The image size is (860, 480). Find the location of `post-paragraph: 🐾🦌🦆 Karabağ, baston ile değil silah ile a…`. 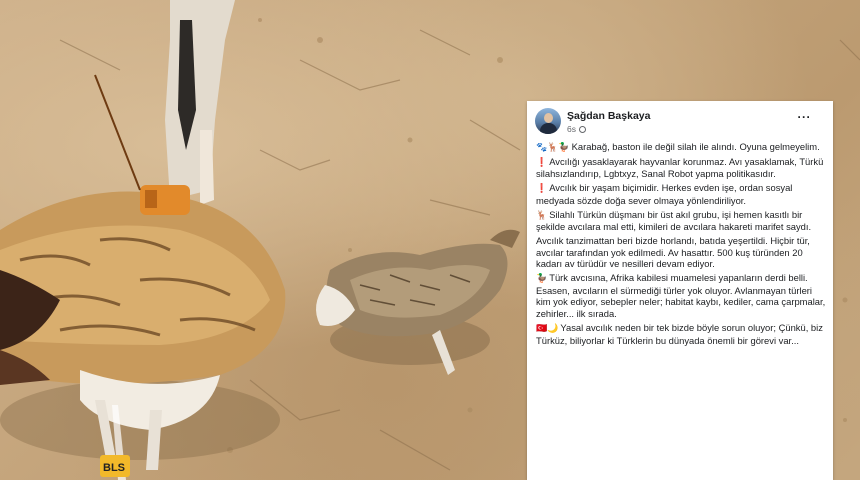

post-paragraph: 🐾🦌🦆 Karabağ, baston ile değil silah ile a… is located at coordinates (678, 146).